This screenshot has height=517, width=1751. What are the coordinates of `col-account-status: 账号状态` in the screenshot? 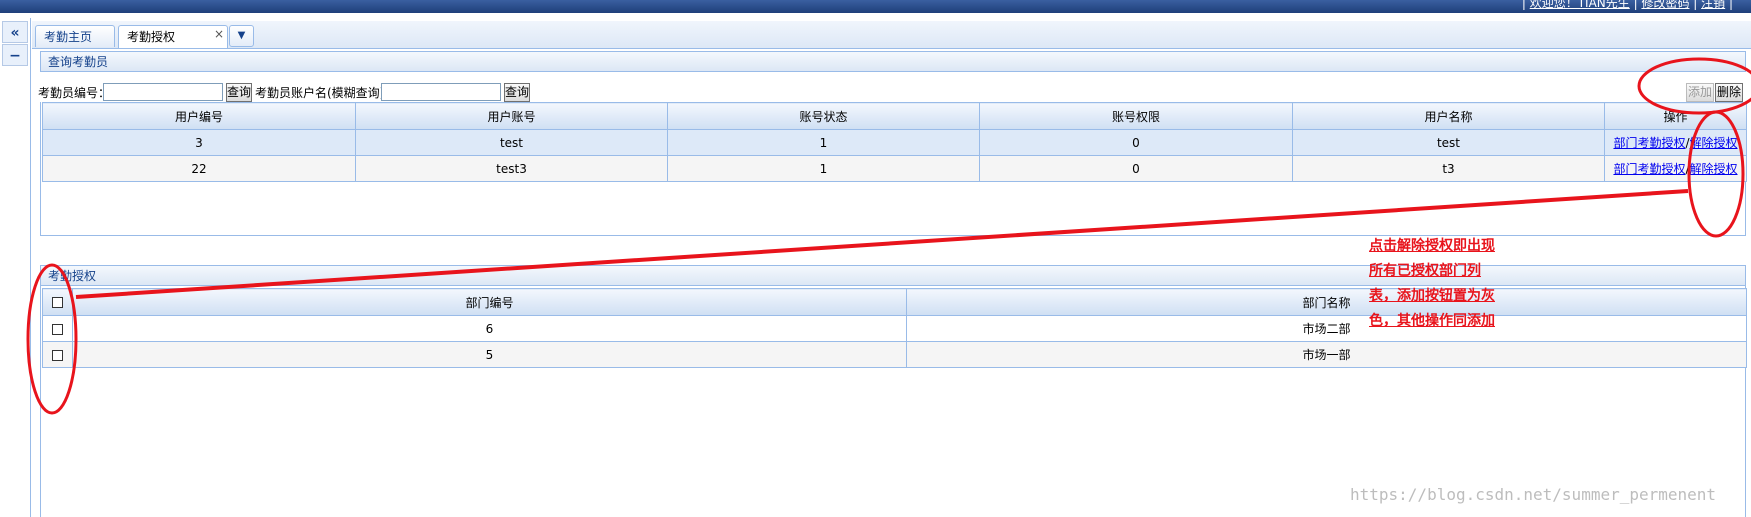 It's located at (823, 116).